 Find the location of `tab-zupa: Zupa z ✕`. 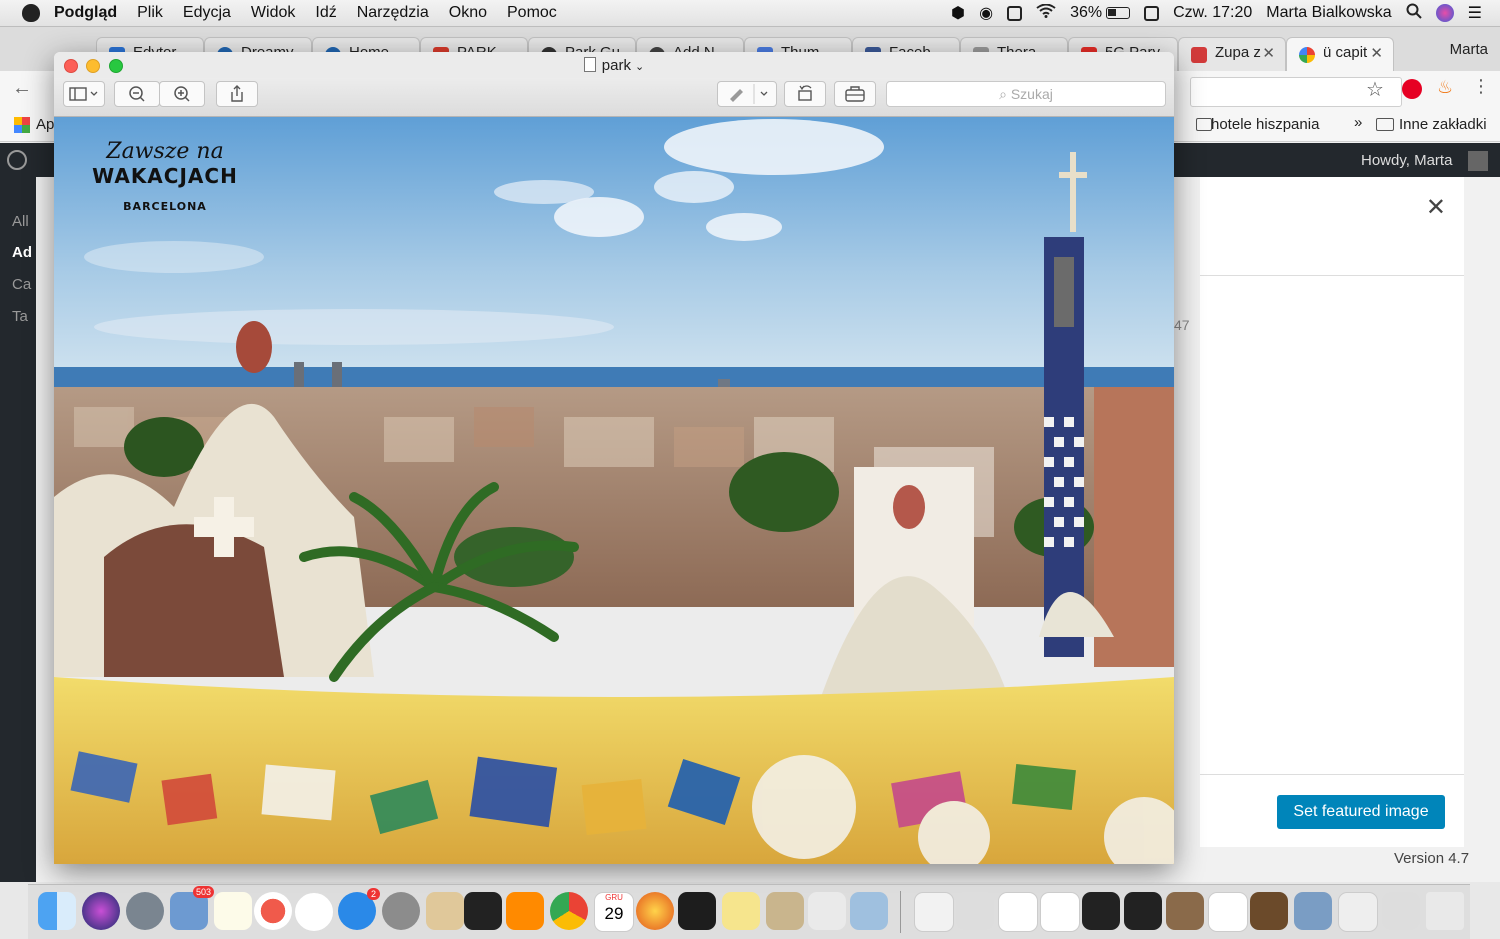

tab-zupa: Zupa z ✕ is located at coordinates (1232, 54).